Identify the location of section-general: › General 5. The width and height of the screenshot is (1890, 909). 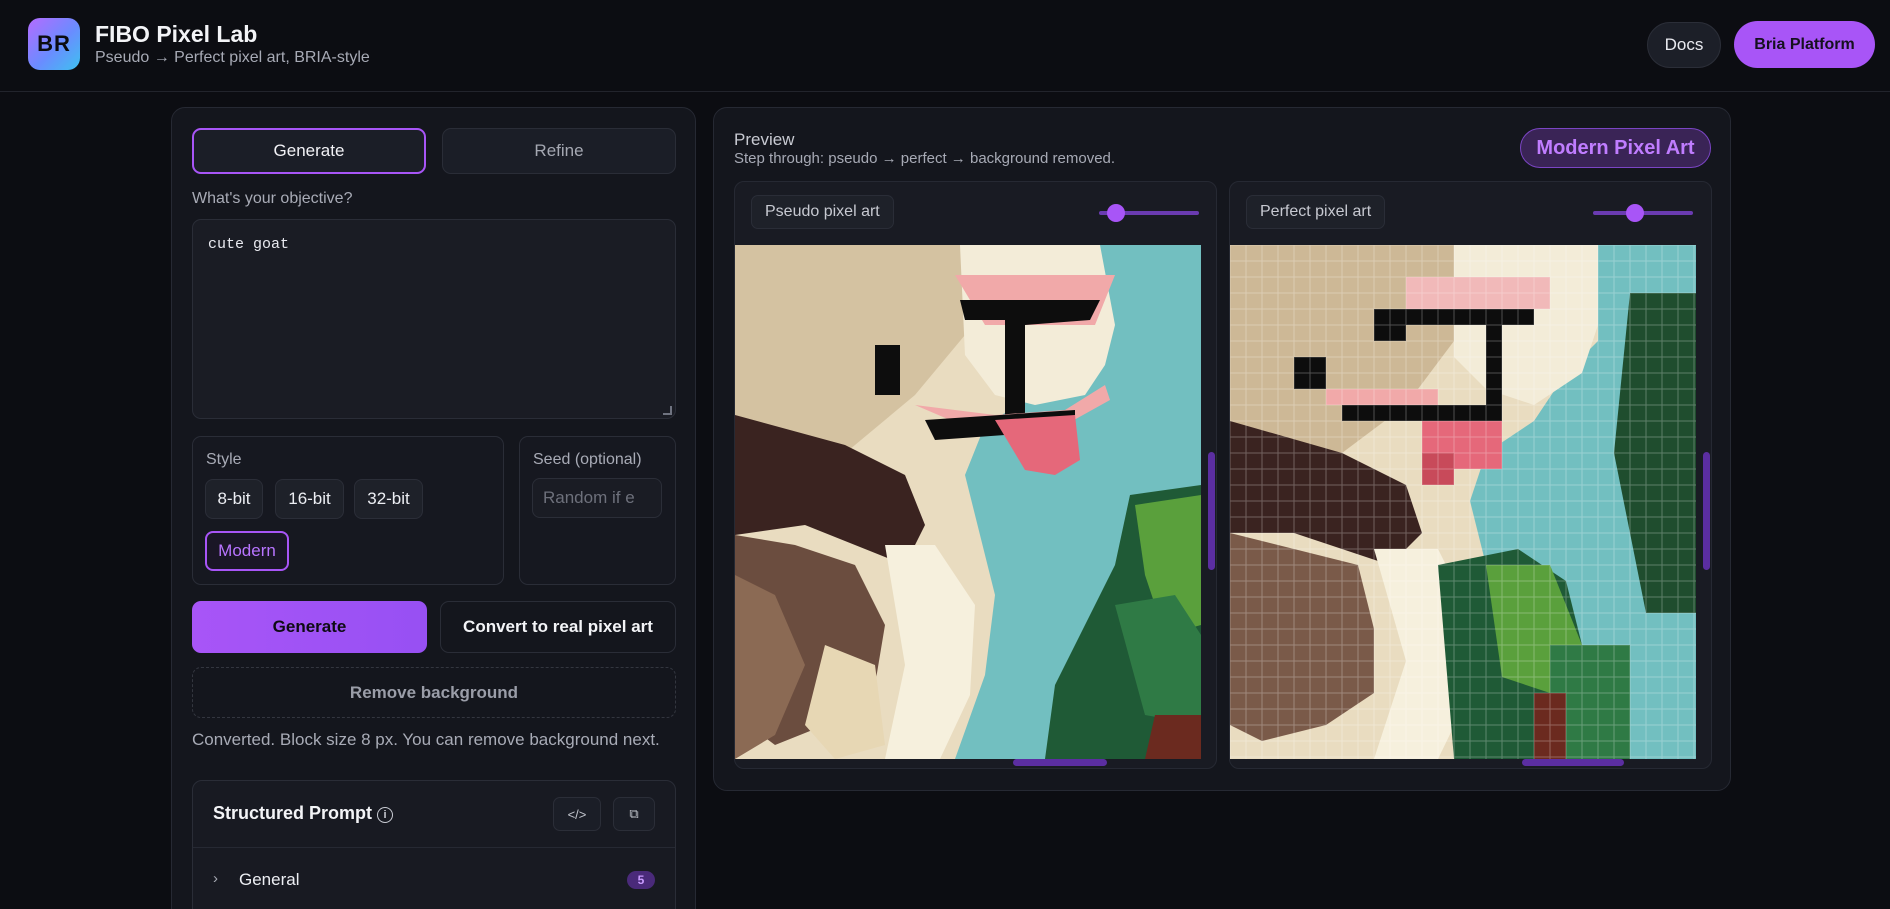
(434, 878).